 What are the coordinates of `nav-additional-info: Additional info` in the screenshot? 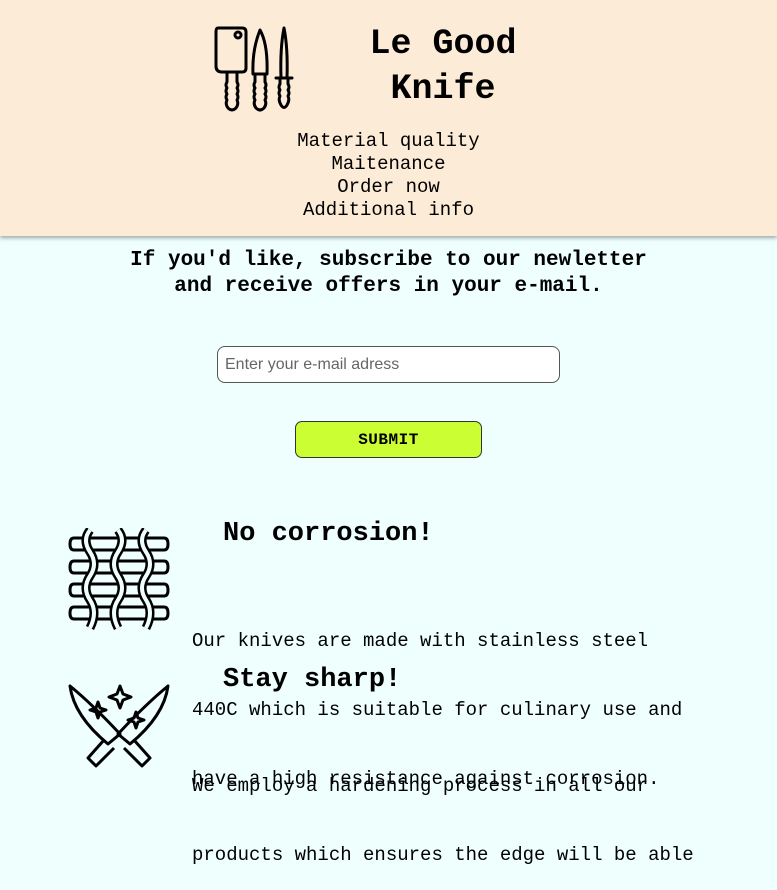 It's located at (388, 210).